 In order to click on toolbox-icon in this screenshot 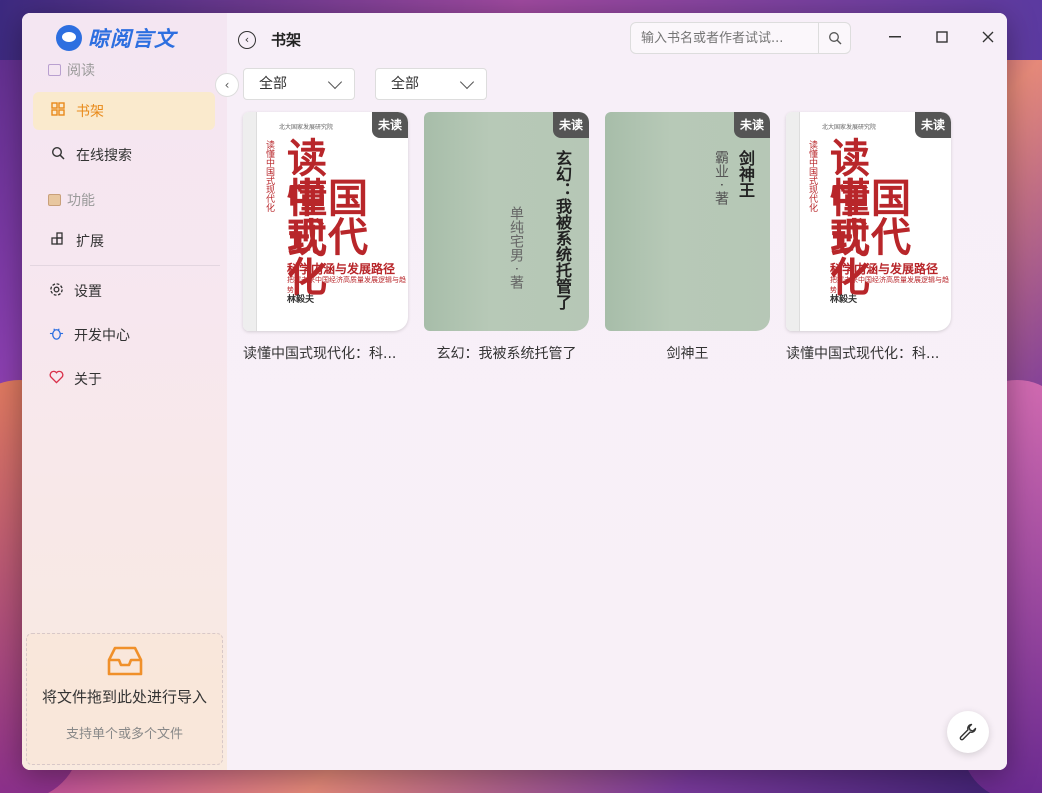, I will do `click(54, 200)`.